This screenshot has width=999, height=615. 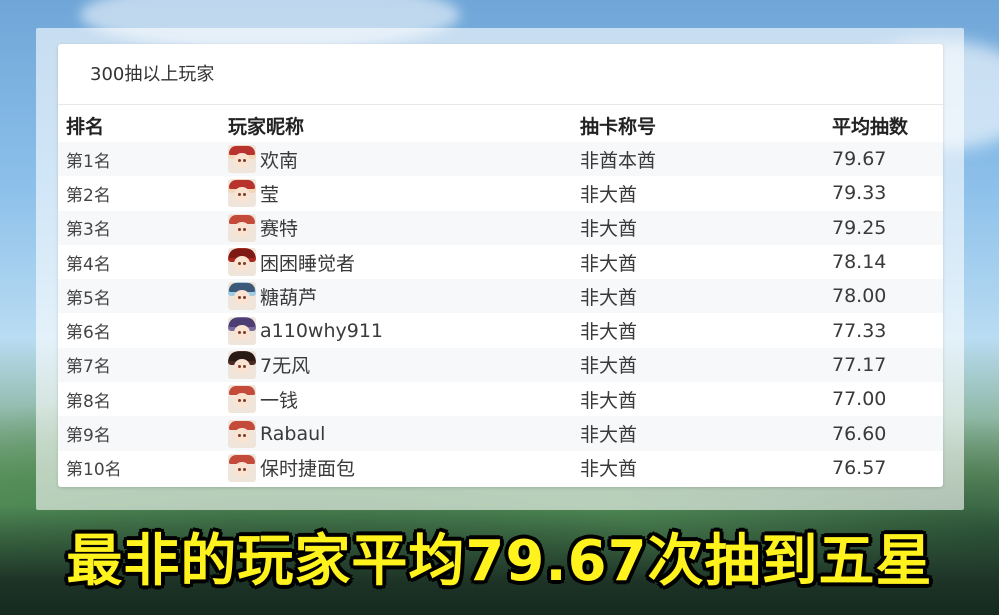 What do you see at coordinates (88, 436) in the screenshot?
I see `rank-cell: 第9名` at bounding box center [88, 436].